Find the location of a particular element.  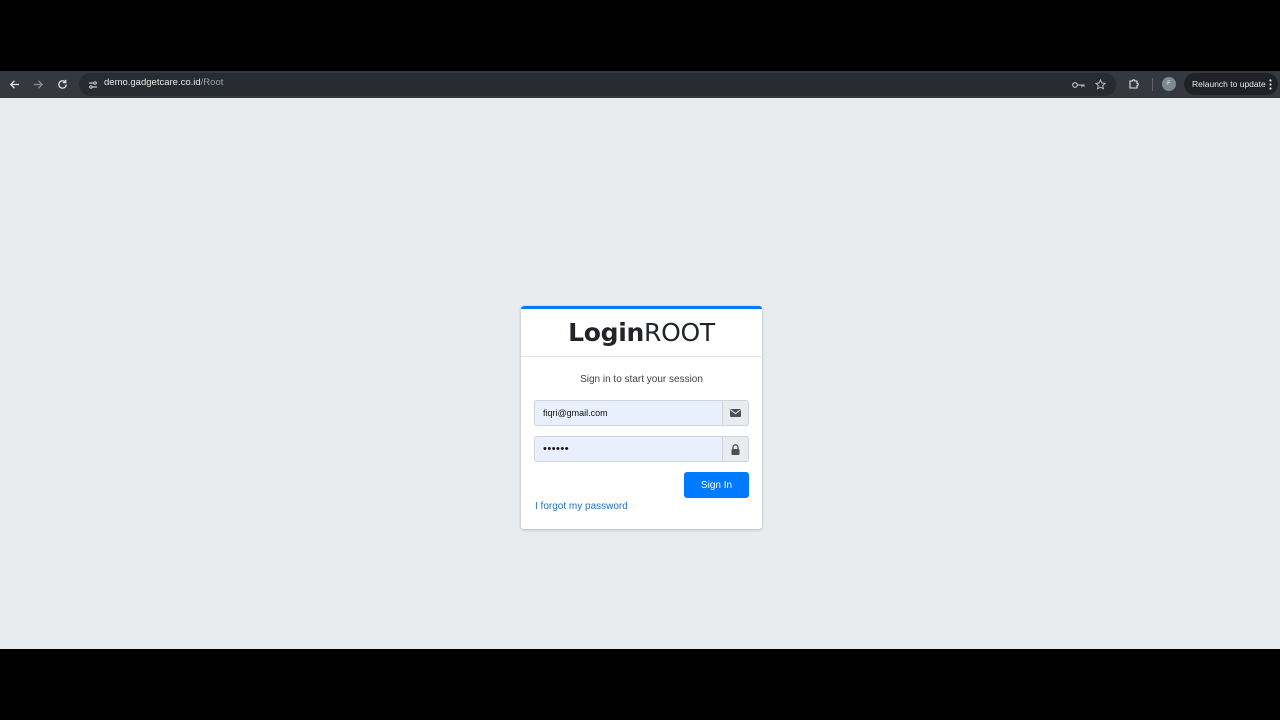

login-brand-title: LoginROOT is located at coordinates (641, 332).